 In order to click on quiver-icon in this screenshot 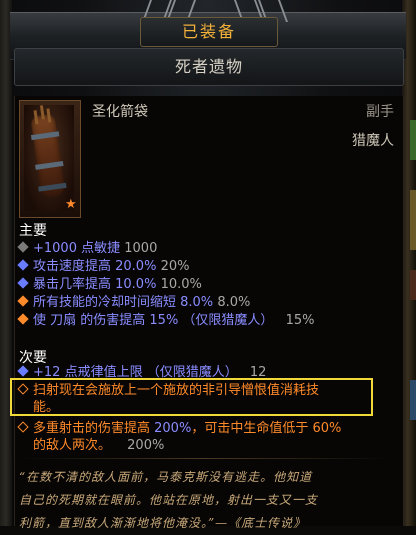, I will do `click(49, 158)`.